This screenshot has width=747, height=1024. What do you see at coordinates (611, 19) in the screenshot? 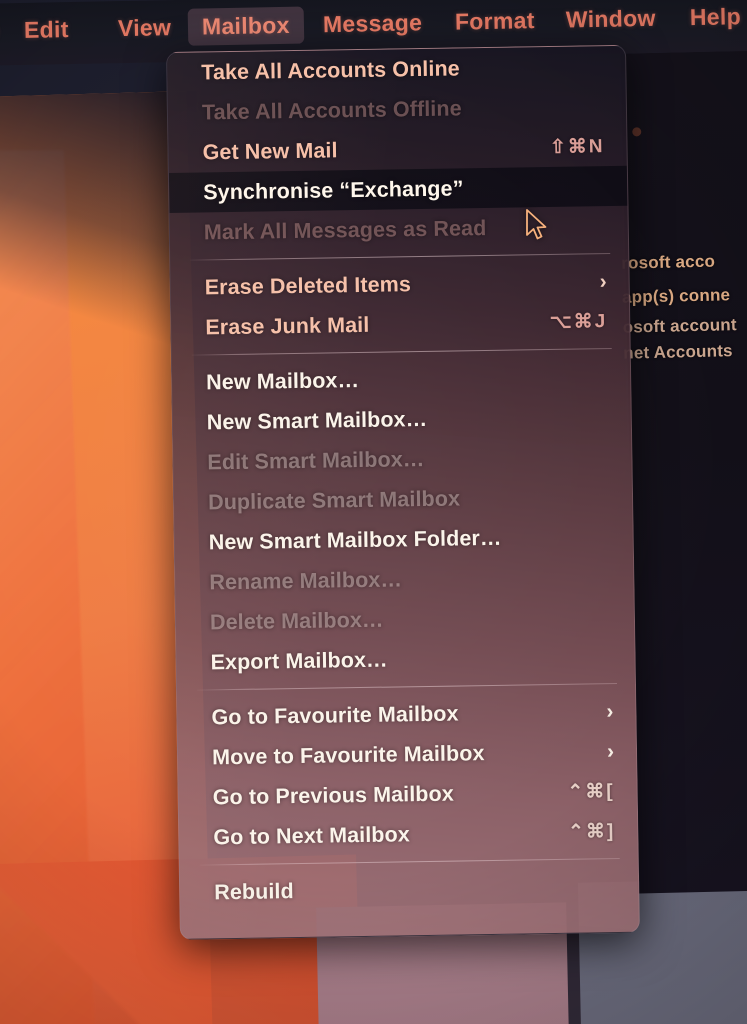
I see `menubar-item-window: Window` at bounding box center [611, 19].